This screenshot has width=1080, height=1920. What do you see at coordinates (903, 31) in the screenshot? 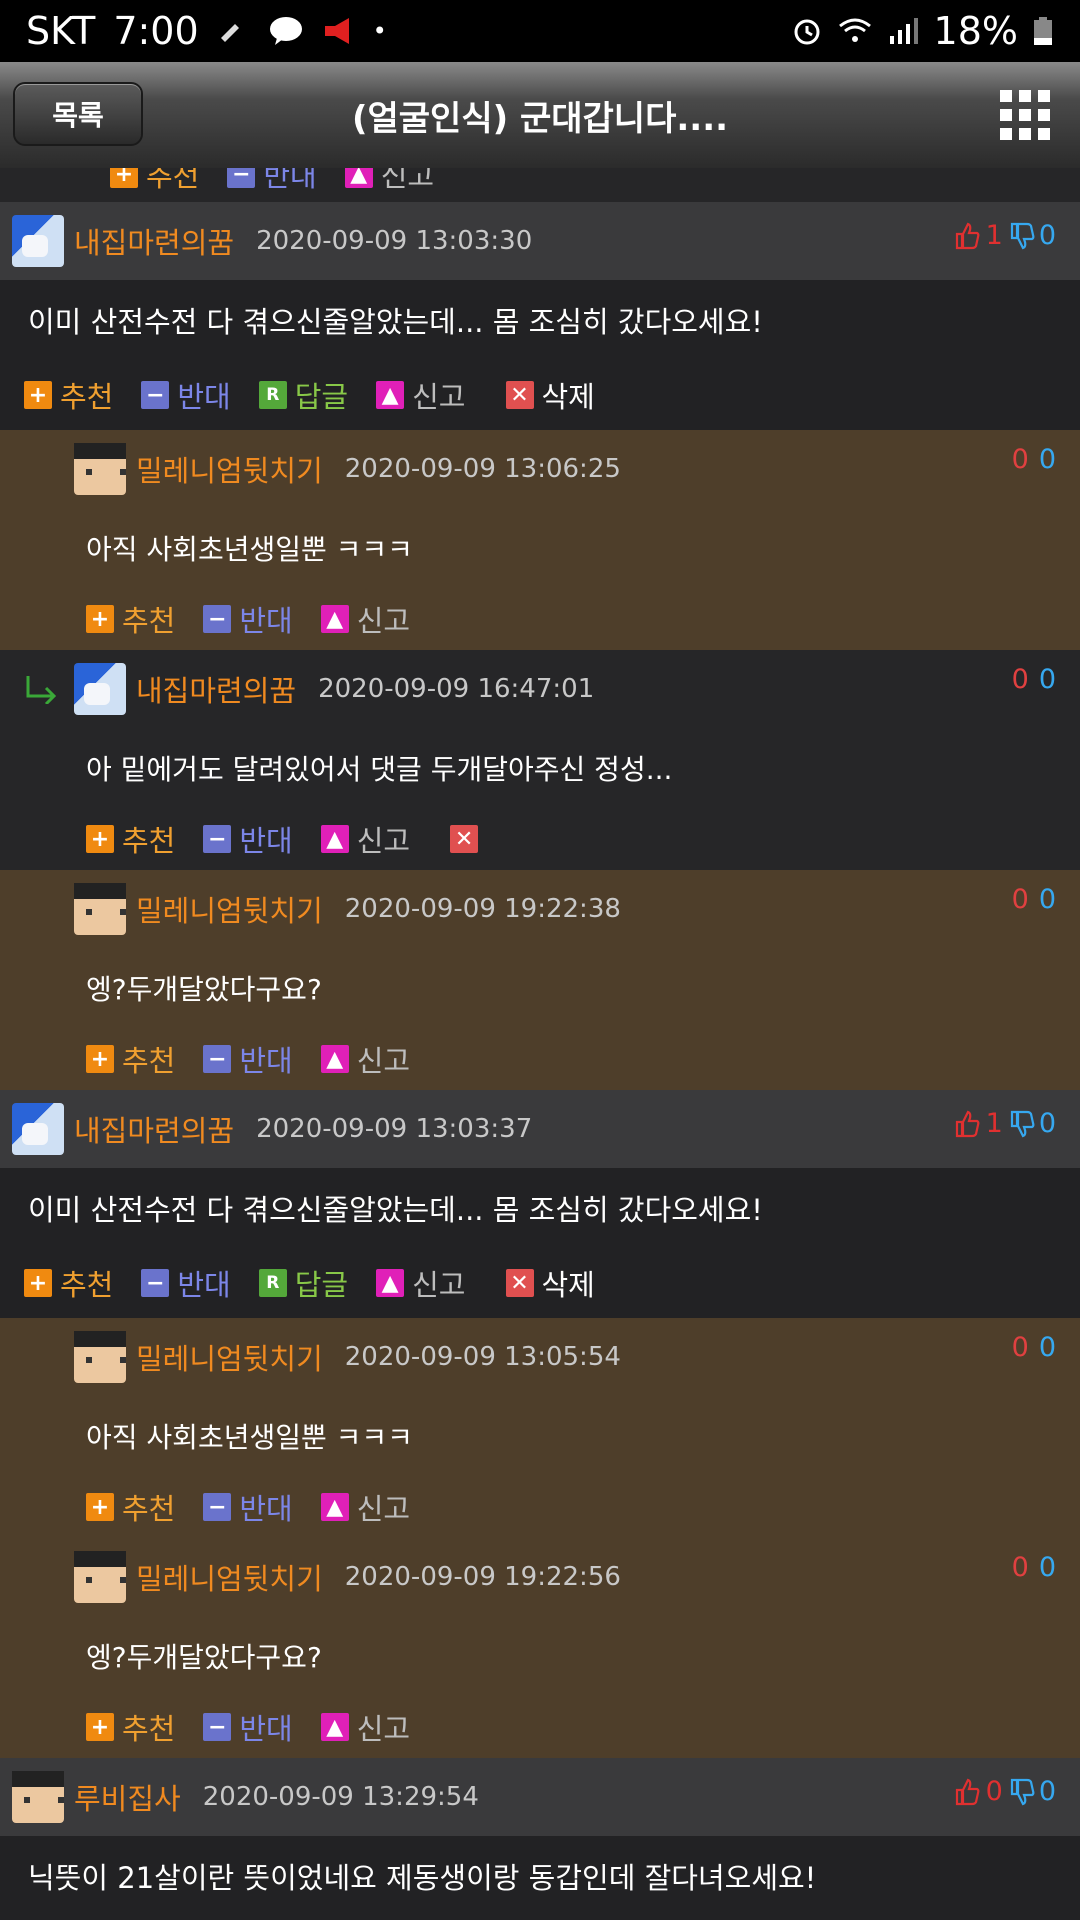
I see `signal-icon` at bounding box center [903, 31].